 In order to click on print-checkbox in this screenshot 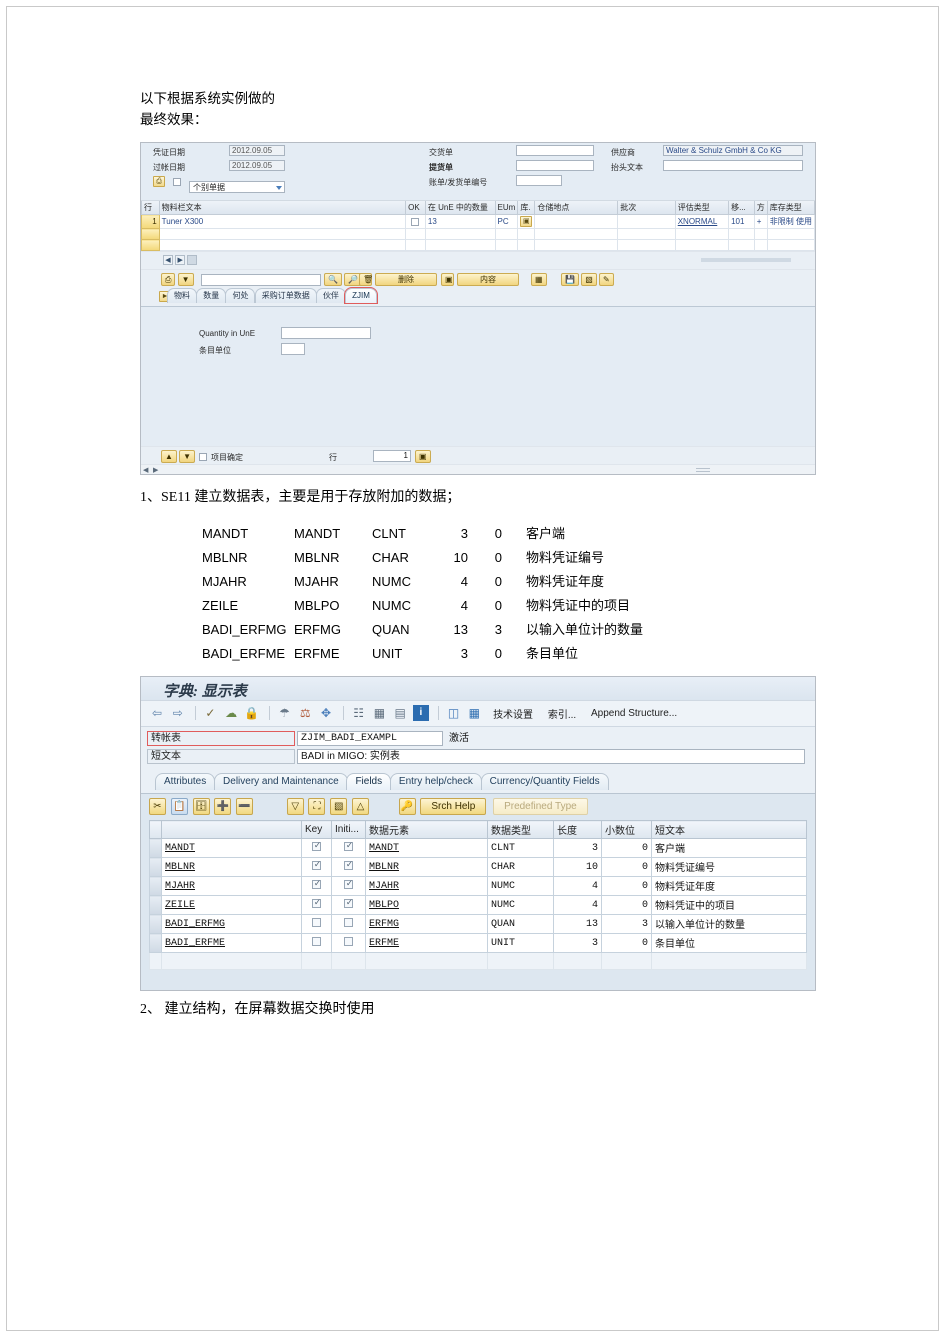, I will do `click(177, 181)`.